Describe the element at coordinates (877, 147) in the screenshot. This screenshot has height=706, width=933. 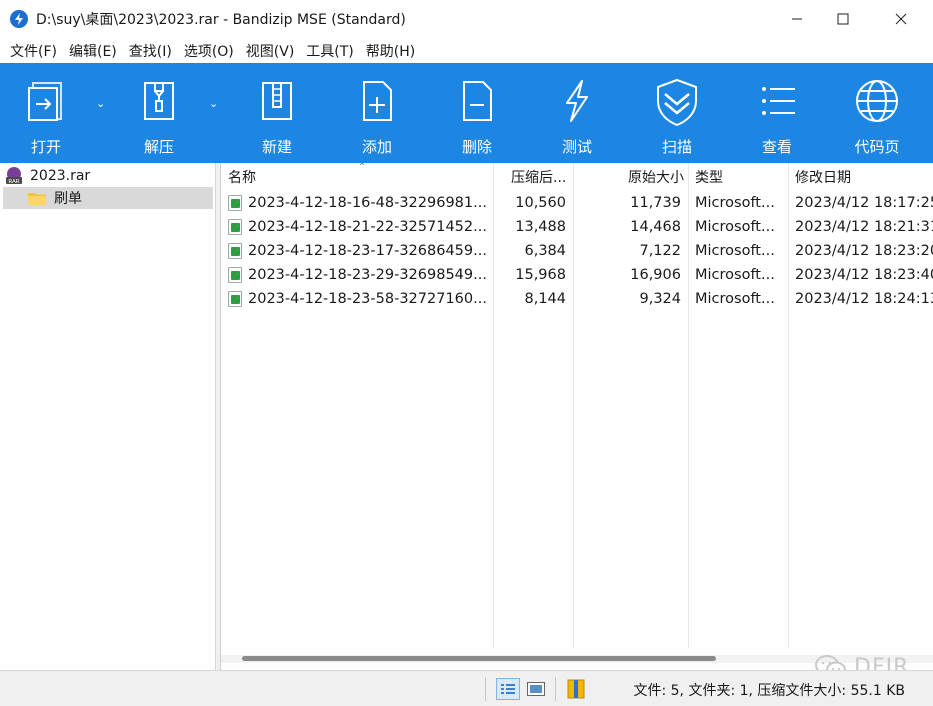
I see `codepage-label: 代码页` at that location.